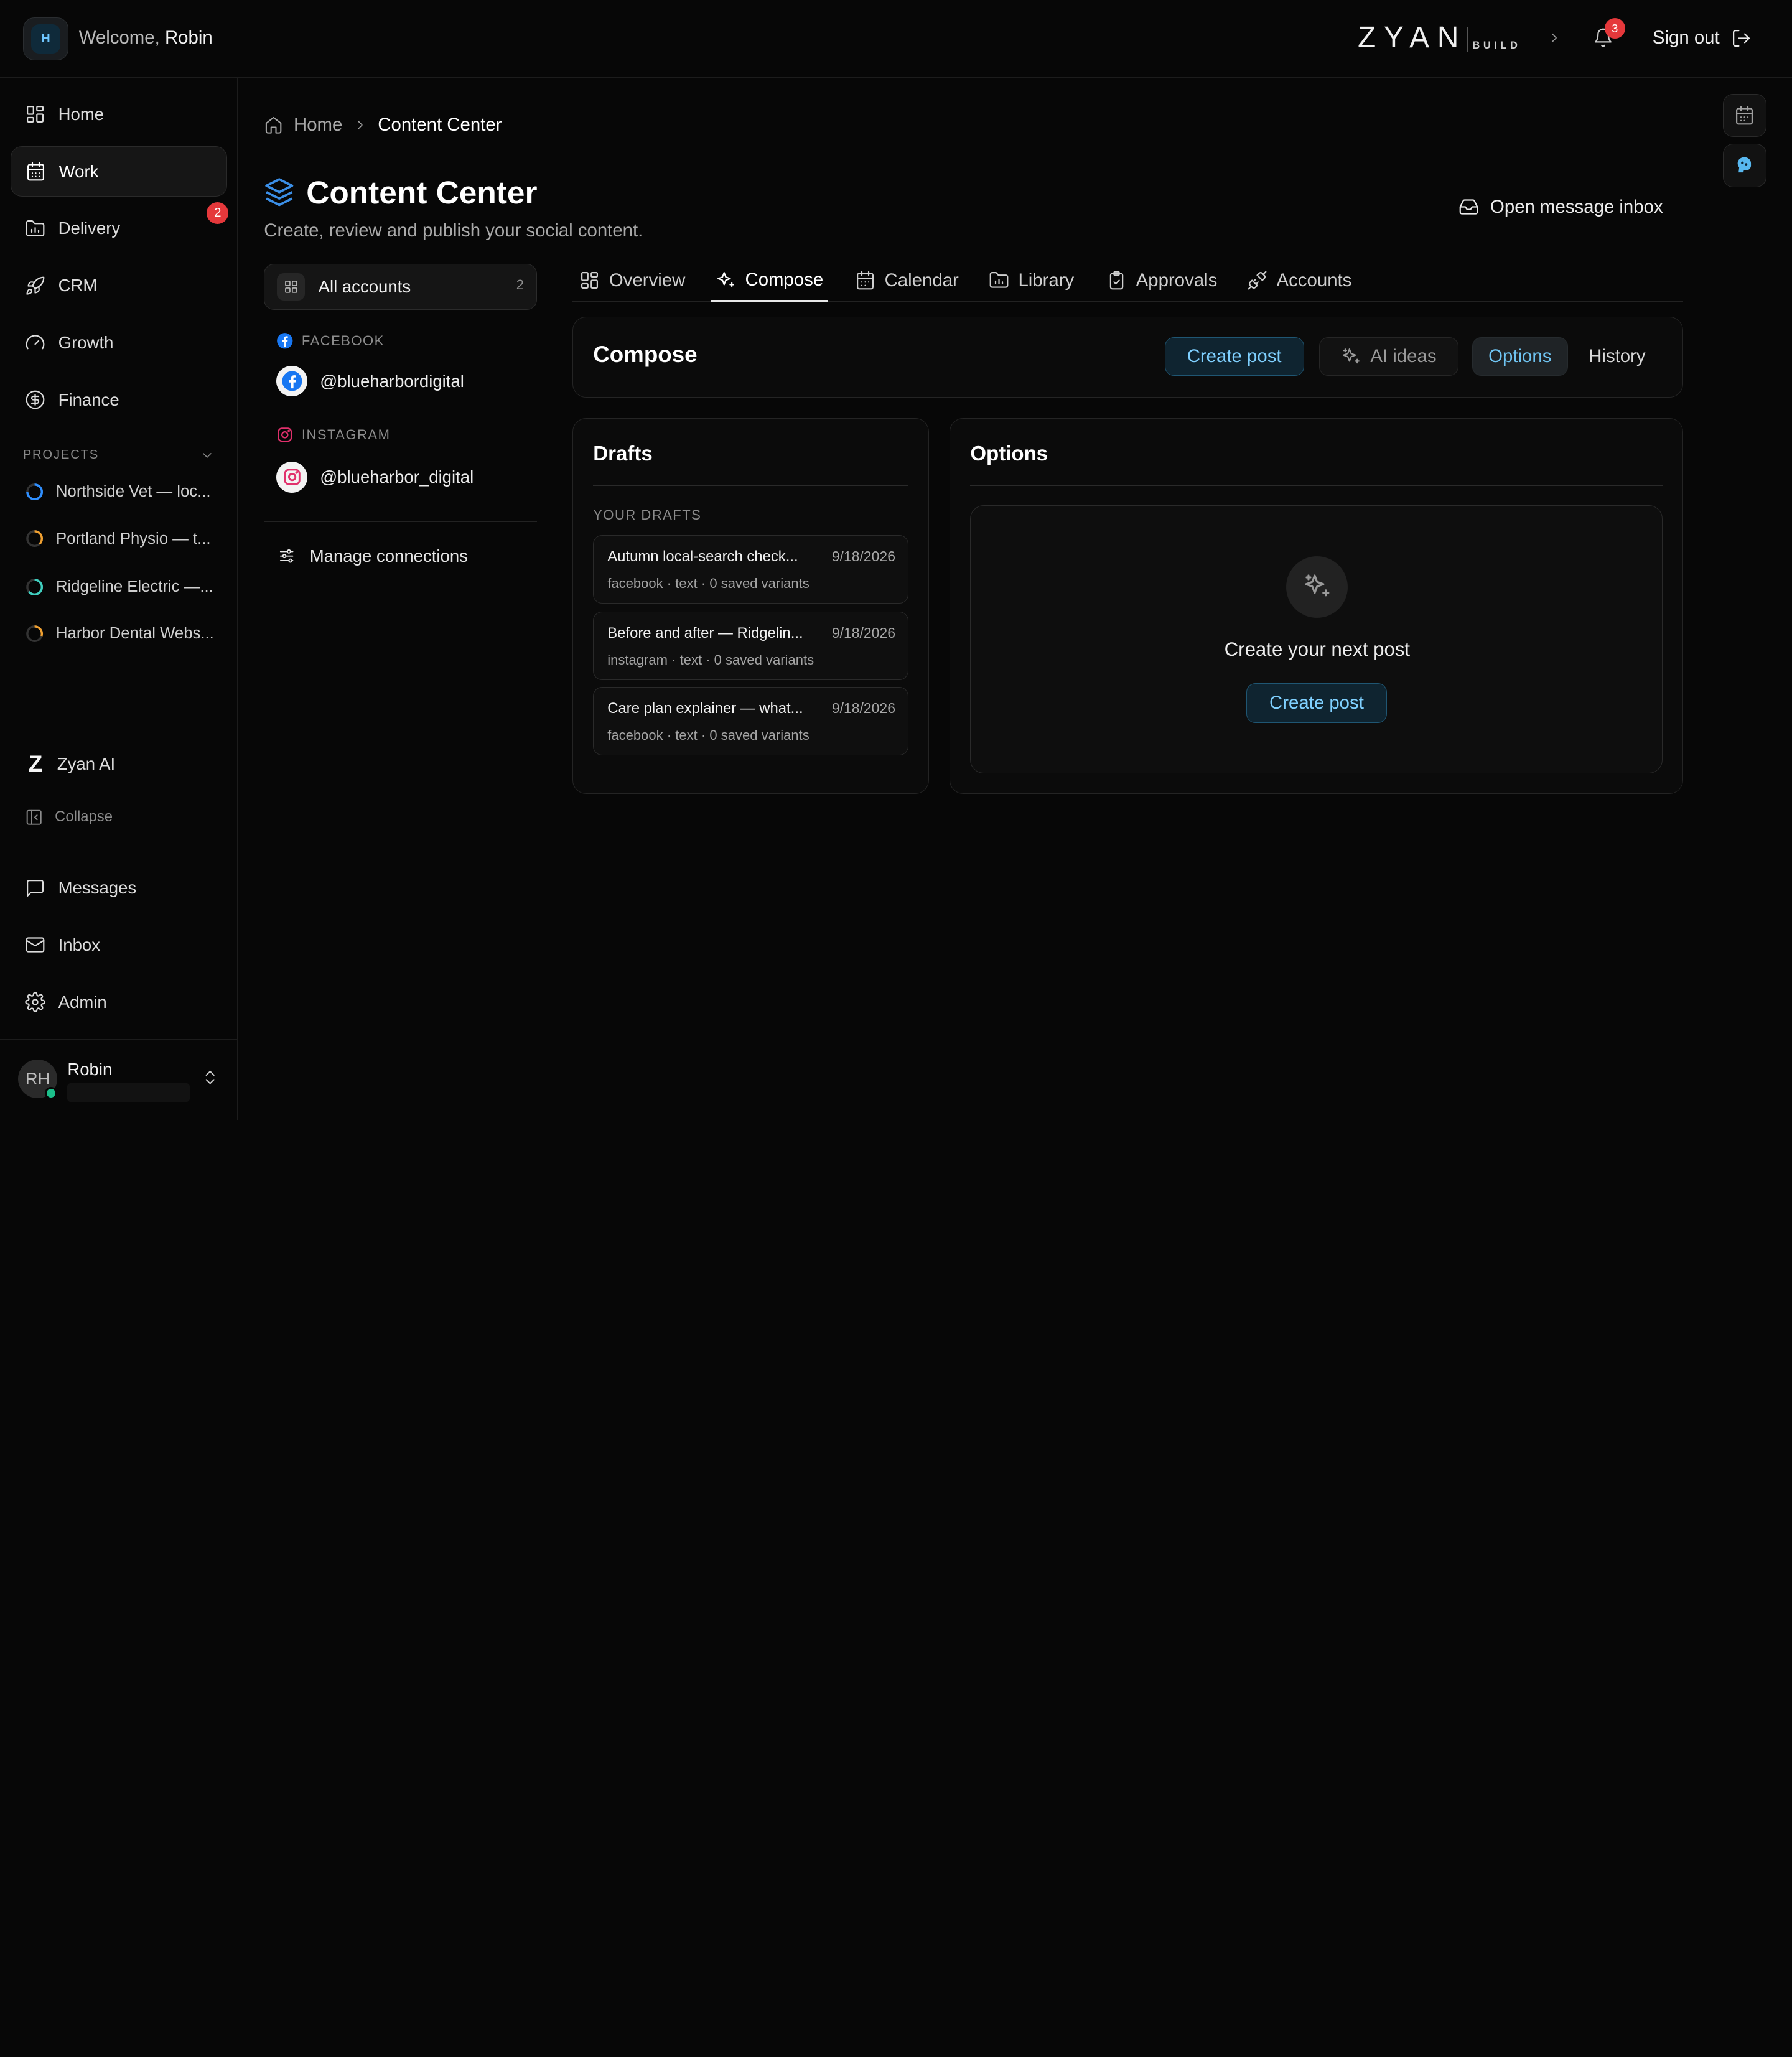 The width and height of the screenshot is (1792, 2057). I want to click on sidebar-item-finance: Finance, so click(120, 400).